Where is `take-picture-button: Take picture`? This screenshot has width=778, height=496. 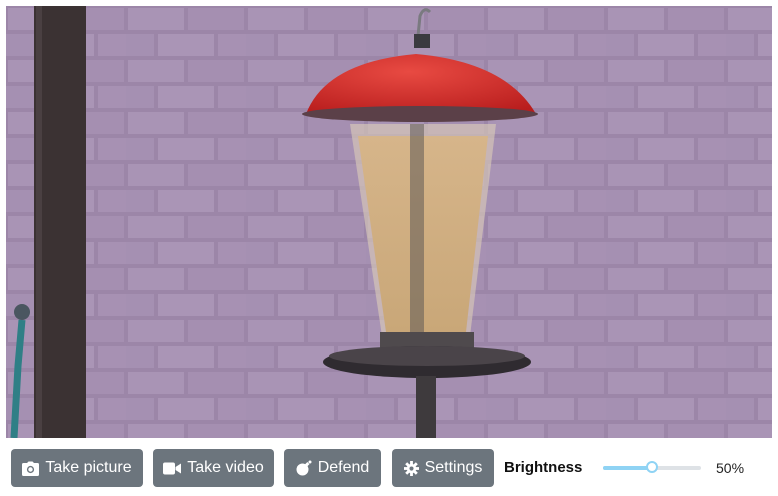 take-picture-button: Take picture is located at coordinates (77, 468).